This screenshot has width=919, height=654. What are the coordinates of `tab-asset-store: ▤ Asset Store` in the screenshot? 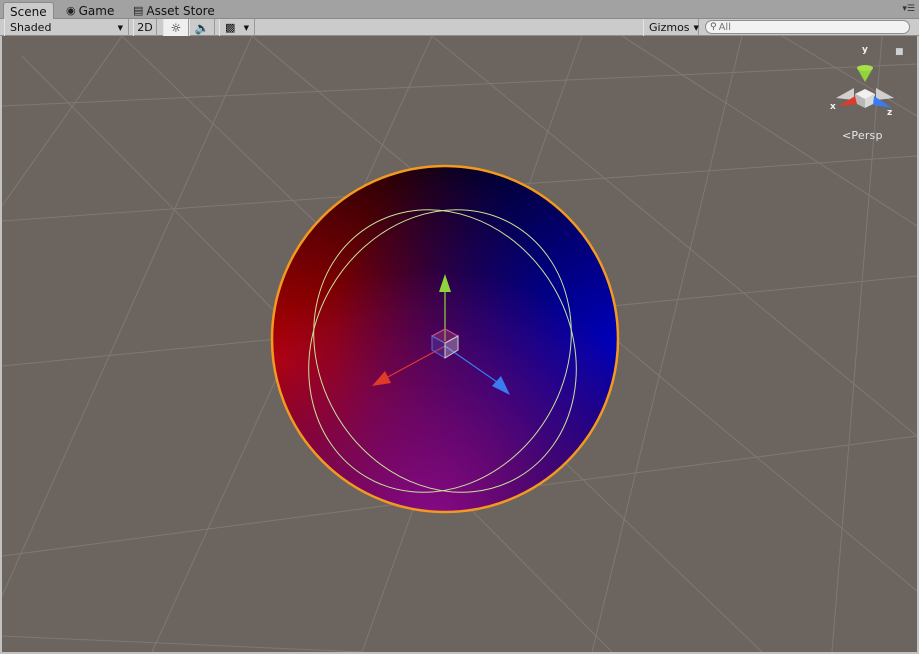 It's located at (174, 10).